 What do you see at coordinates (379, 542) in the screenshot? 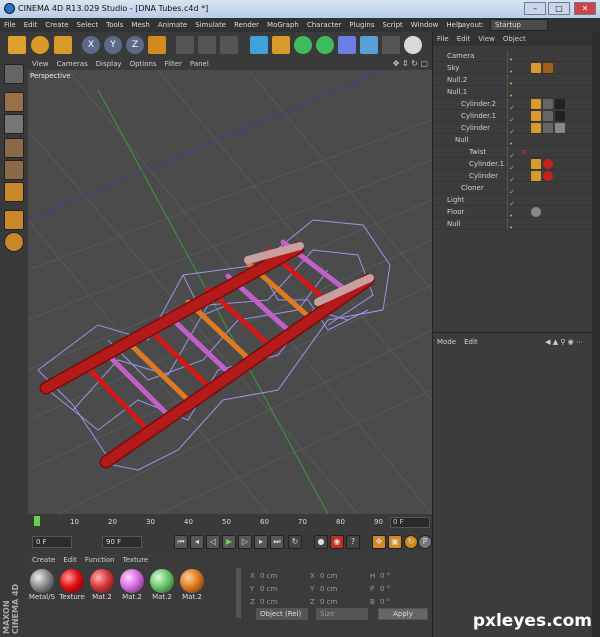
I see `position-key-icon: ✥` at bounding box center [379, 542].